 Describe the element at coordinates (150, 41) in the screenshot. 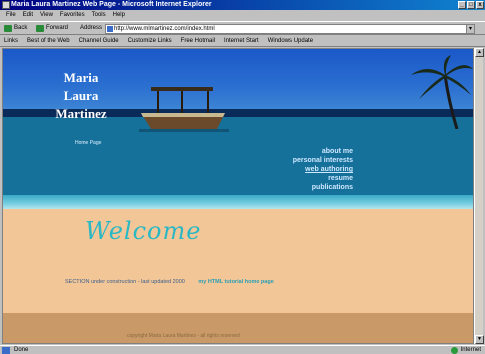

I see `link-customize-links: Customize Links` at that location.